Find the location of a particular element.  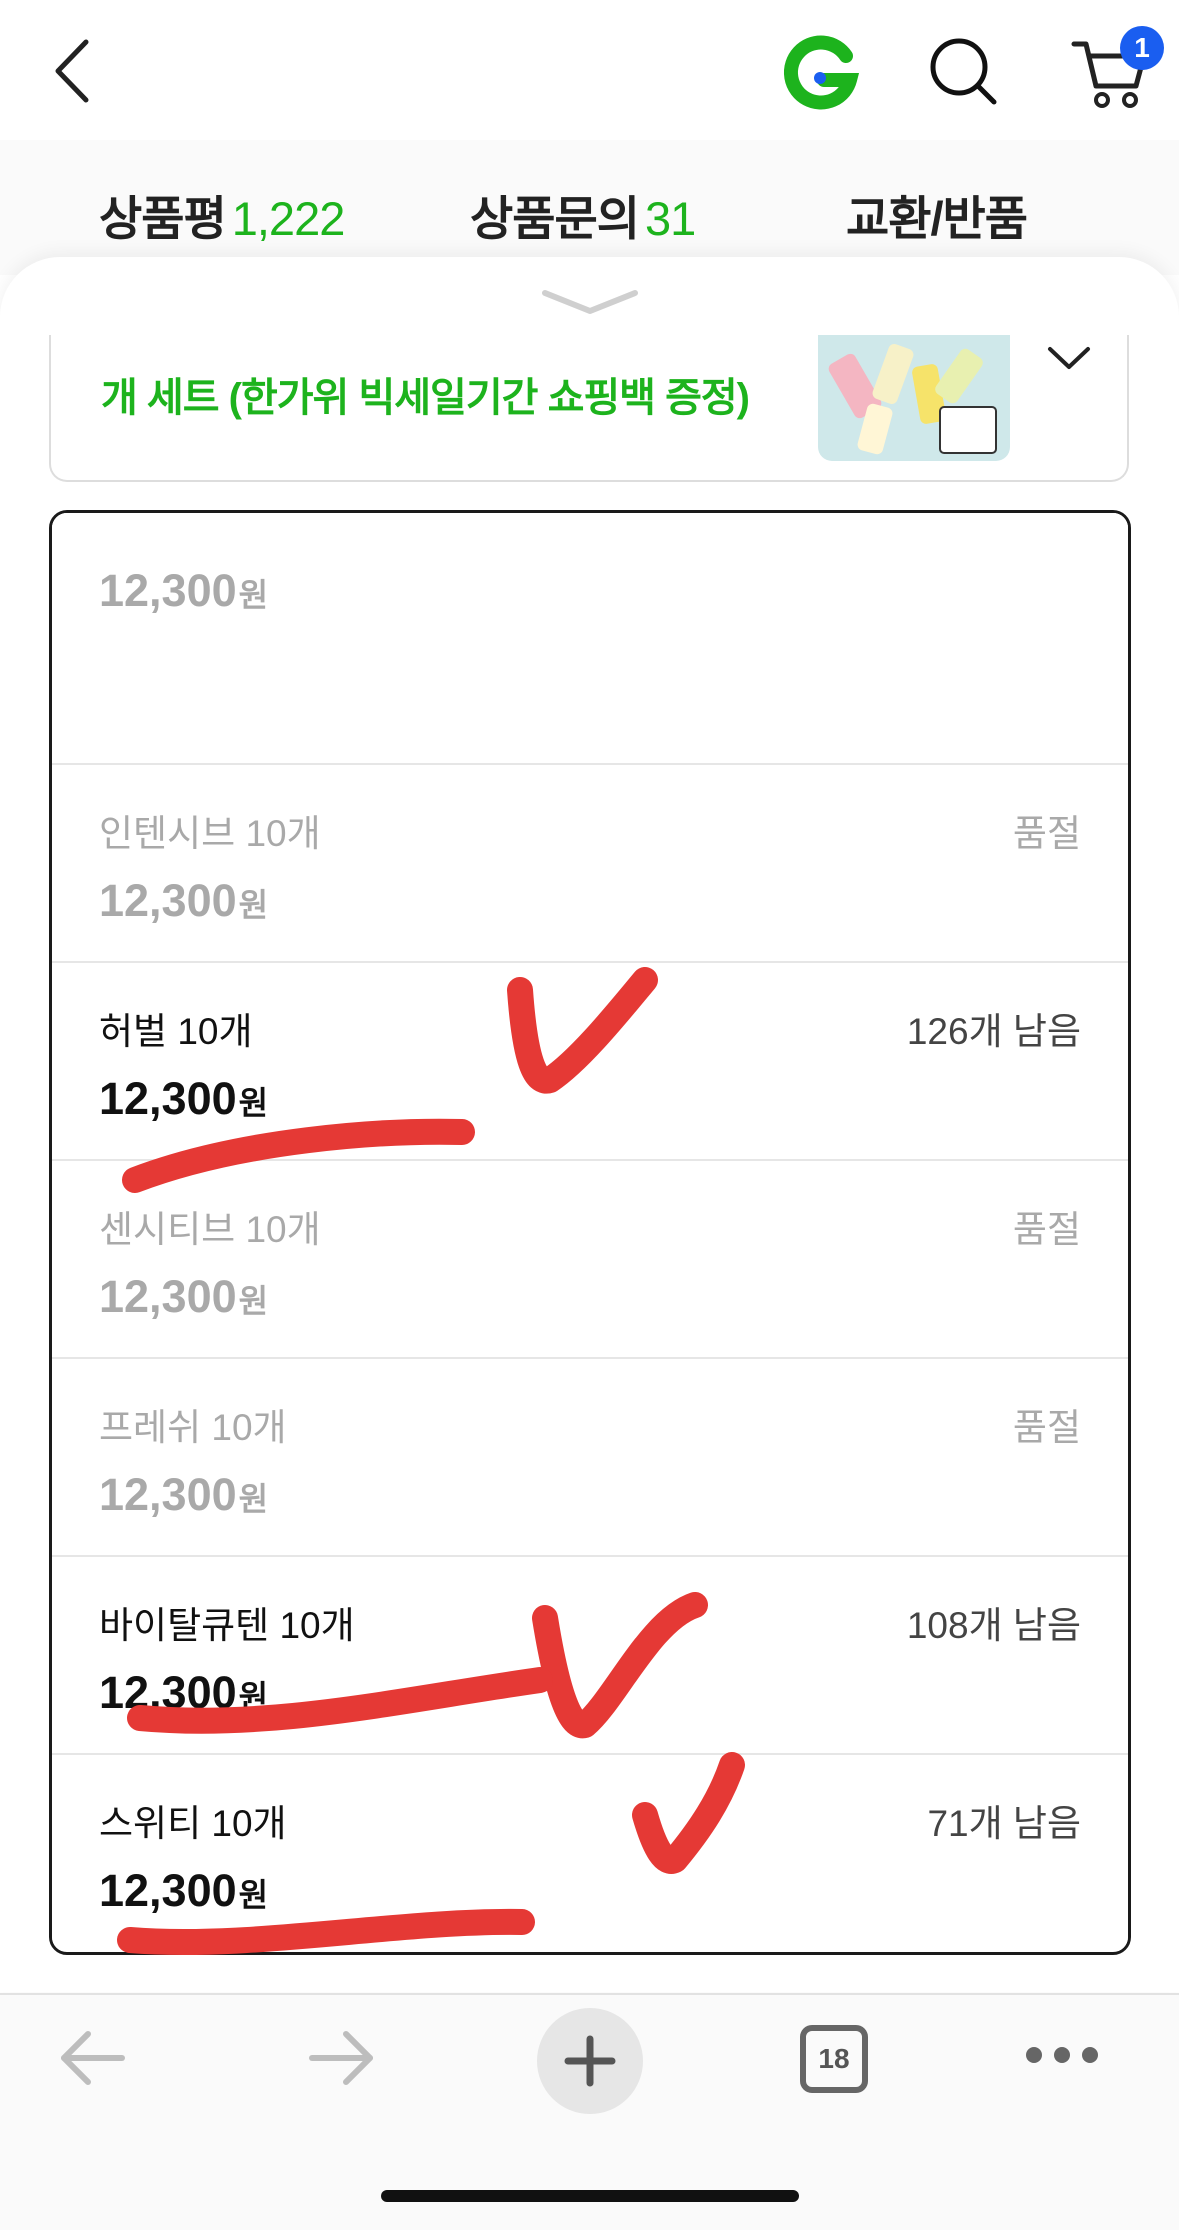

option-item: 프레쉬 10개 품절 12,300원 is located at coordinates (590, 1456).